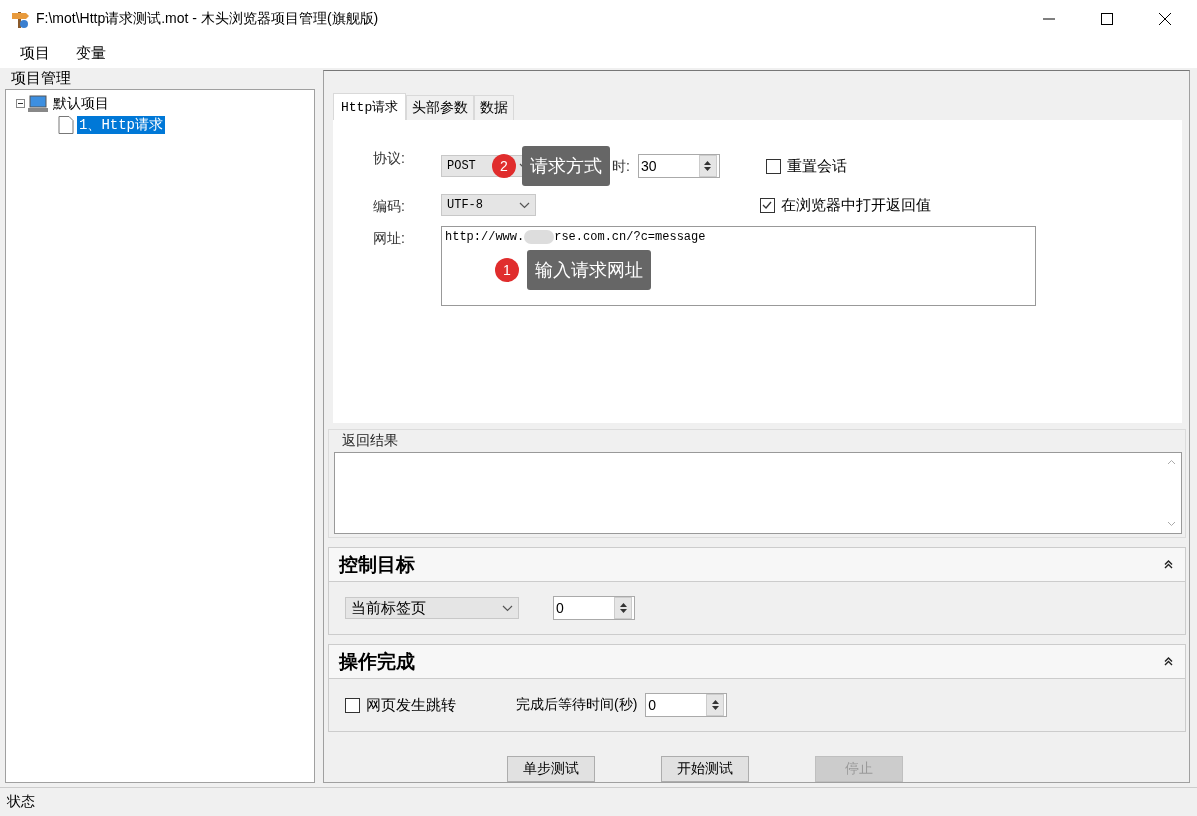 This screenshot has width=1197, height=816. Describe the element at coordinates (589, 270) in the screenshot. I see `tooltip: 输入请求网址` at that location.